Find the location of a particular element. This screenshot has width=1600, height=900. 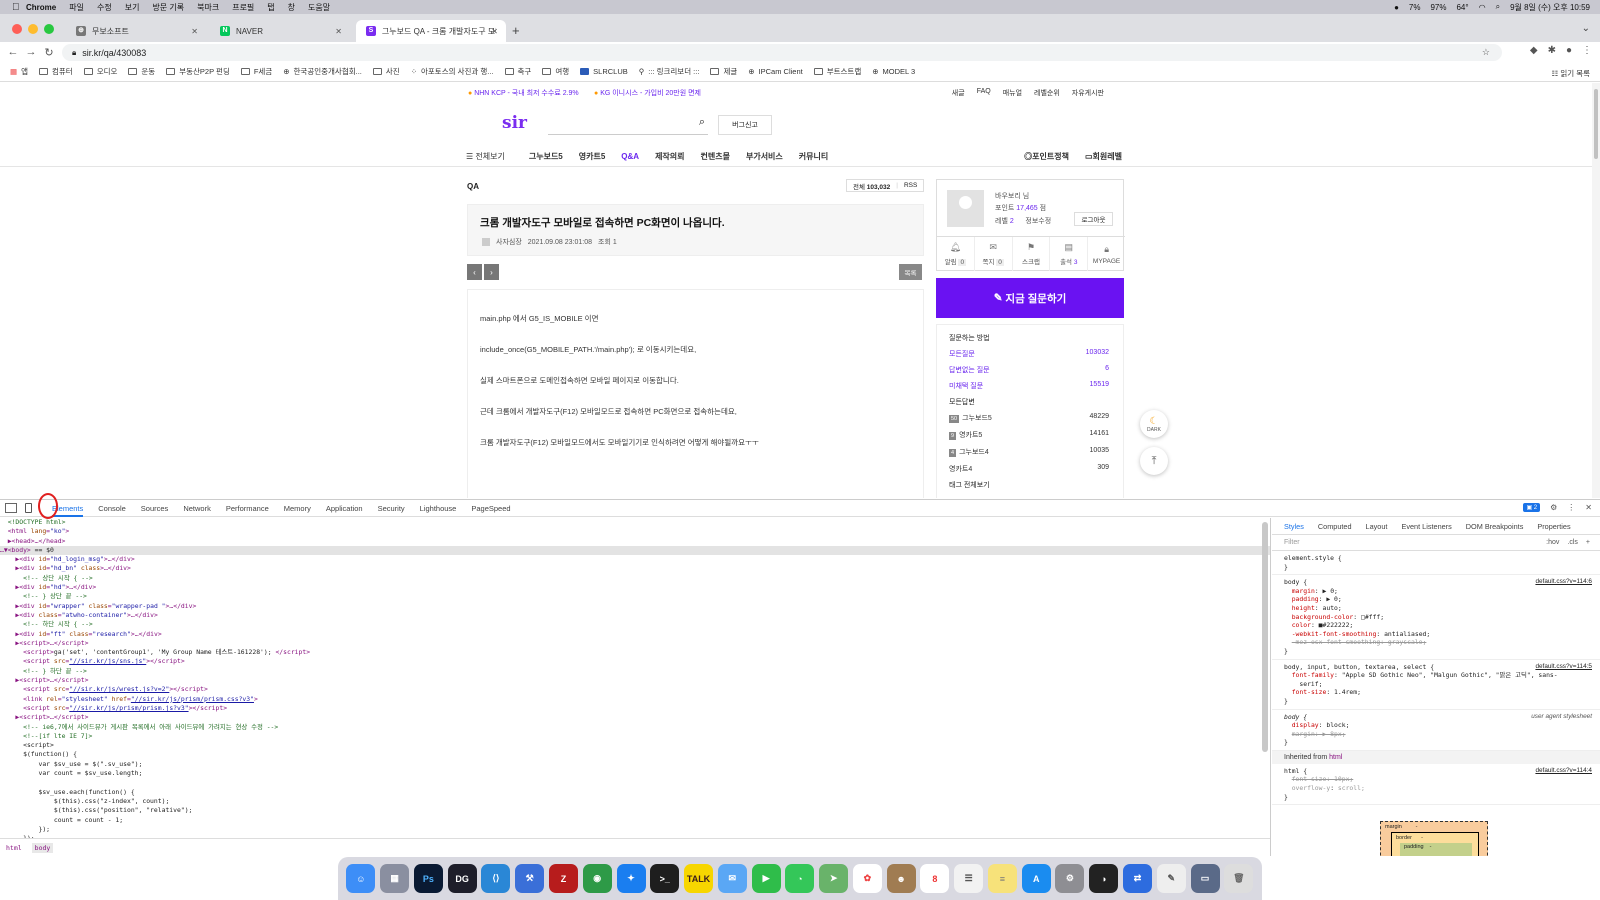

dom-line: ▶<head>…</head> is located at coordinates (635, 541).